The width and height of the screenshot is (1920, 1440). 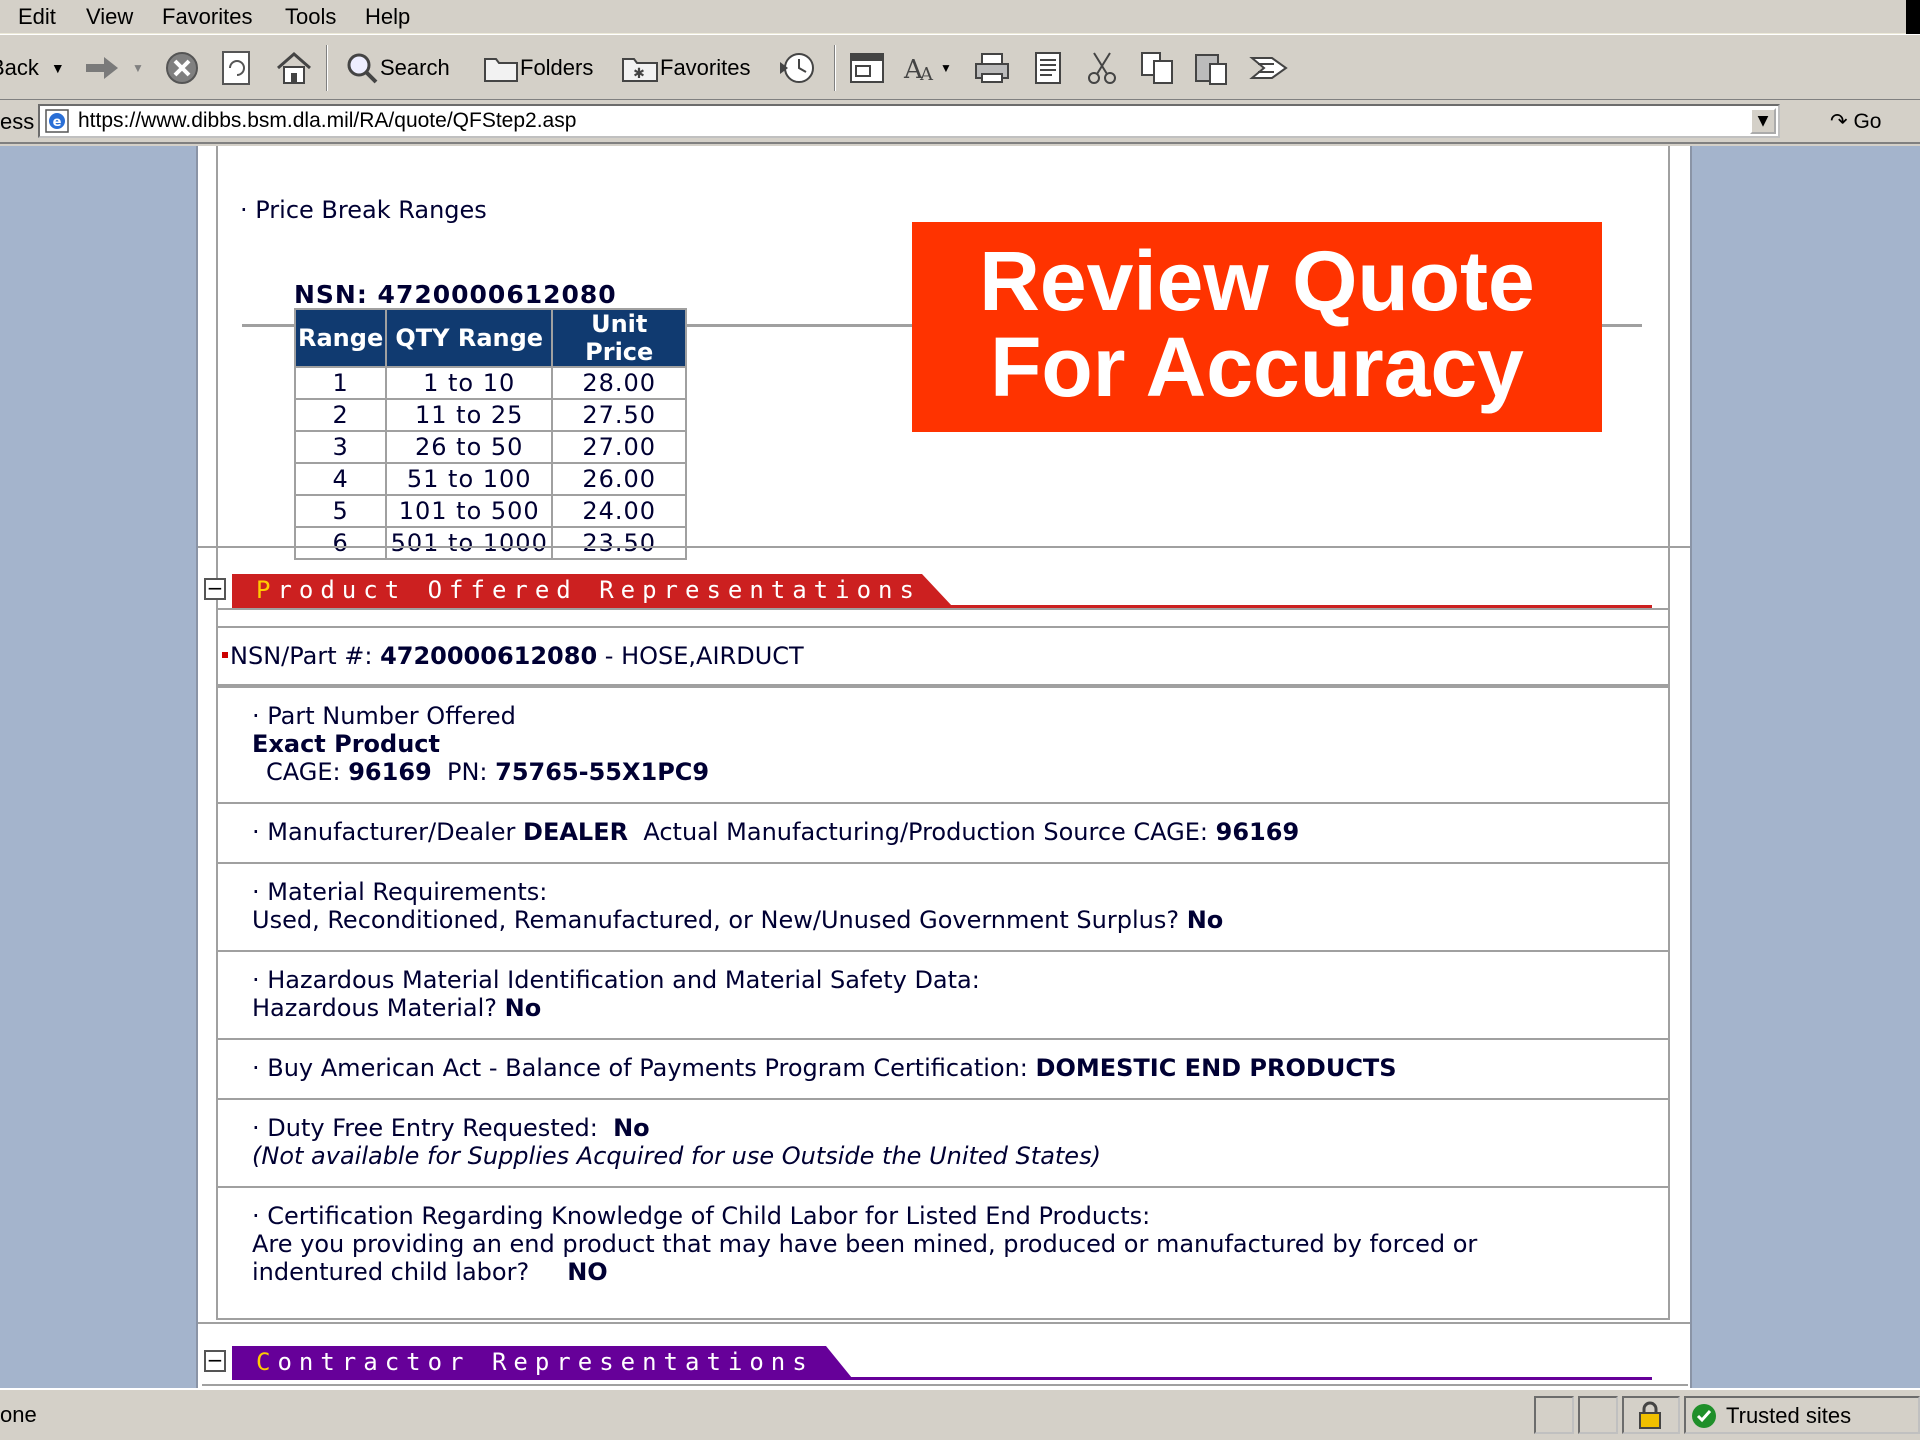 I want to click on nsn-value: 4720000612080, so click(x=489, y=656).